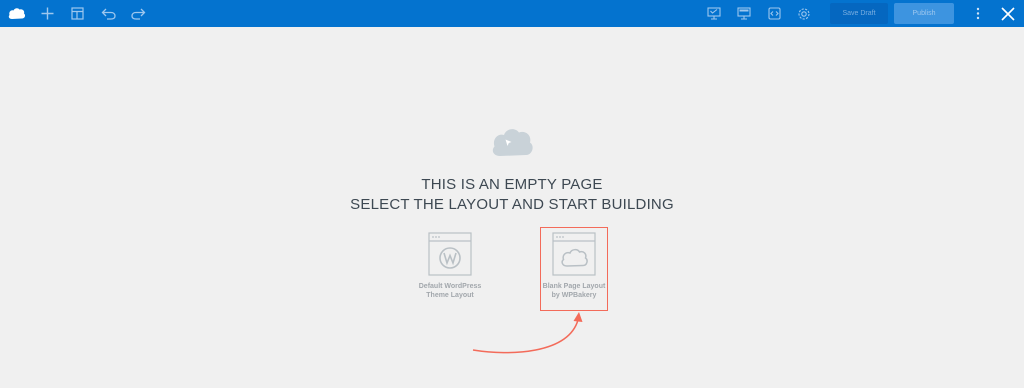 The width and height of the screenshot is (1024, 388). What do you see at coordinates (859, 13) in the screenshot?
I see `save-draft-button: Save Draft` at bounding box center [859, 13].